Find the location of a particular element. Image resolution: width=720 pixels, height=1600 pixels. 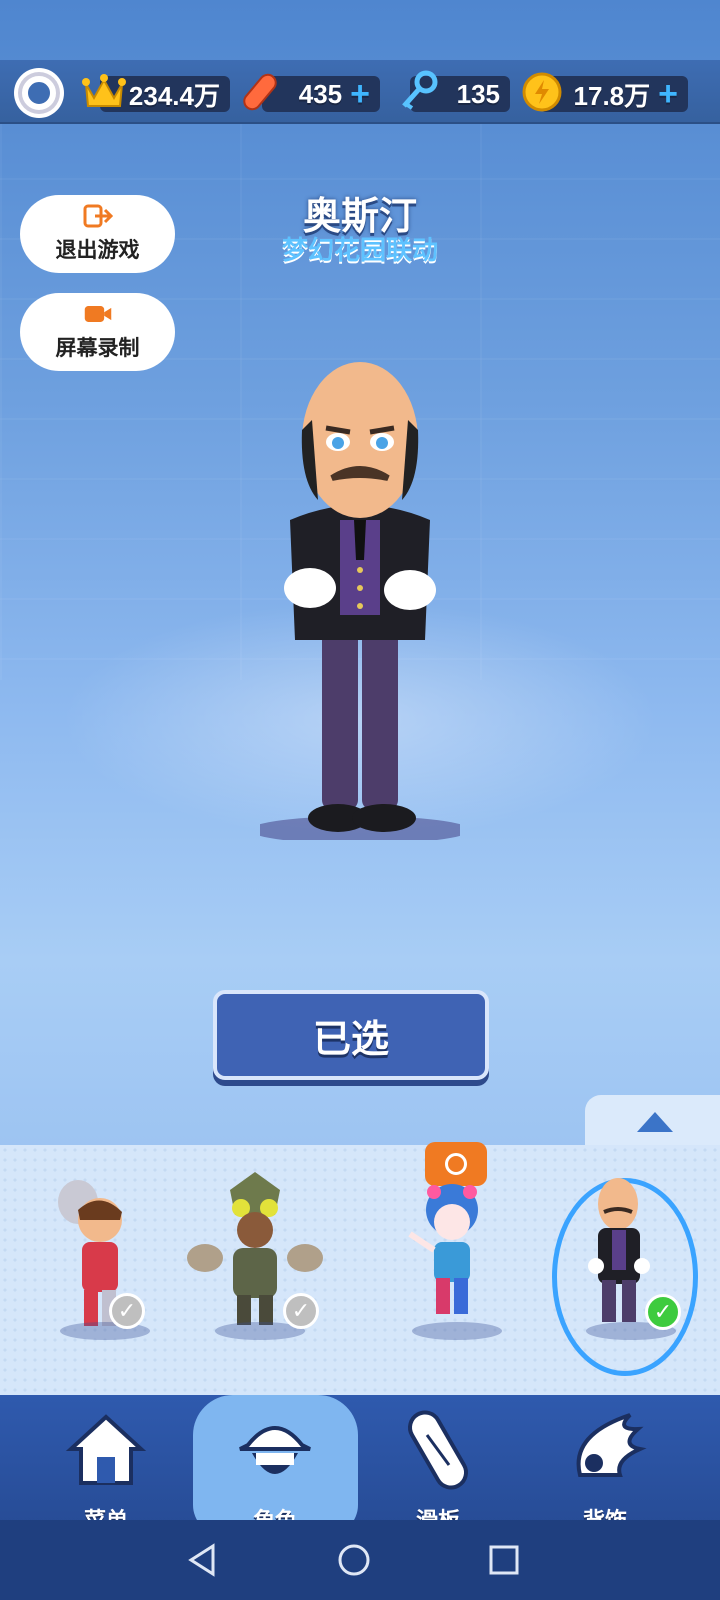

video-camera-icon is located at coordinates (97, 314).